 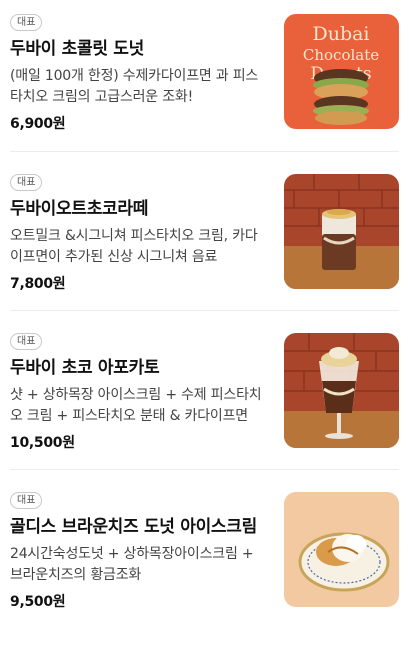 I want to click on latte-photo, so click(x=341, y=231).